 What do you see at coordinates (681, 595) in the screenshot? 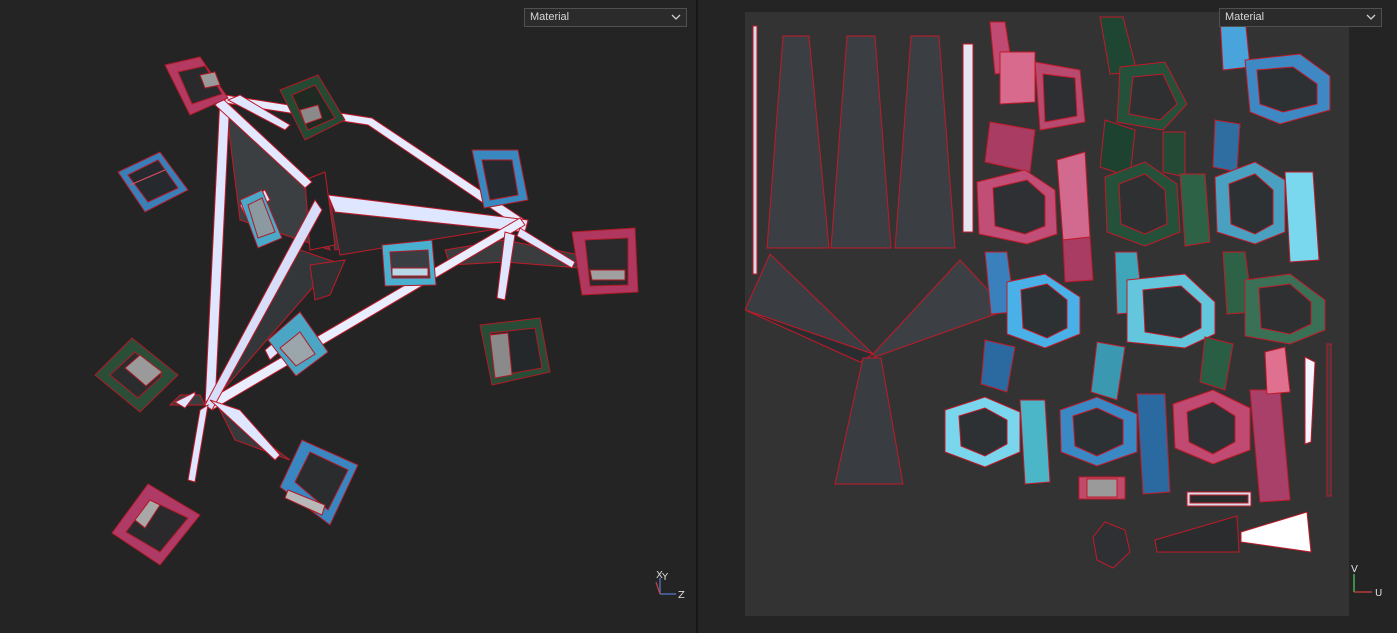
I see `axis-z-label: Z` at bounding box center [681, 595].